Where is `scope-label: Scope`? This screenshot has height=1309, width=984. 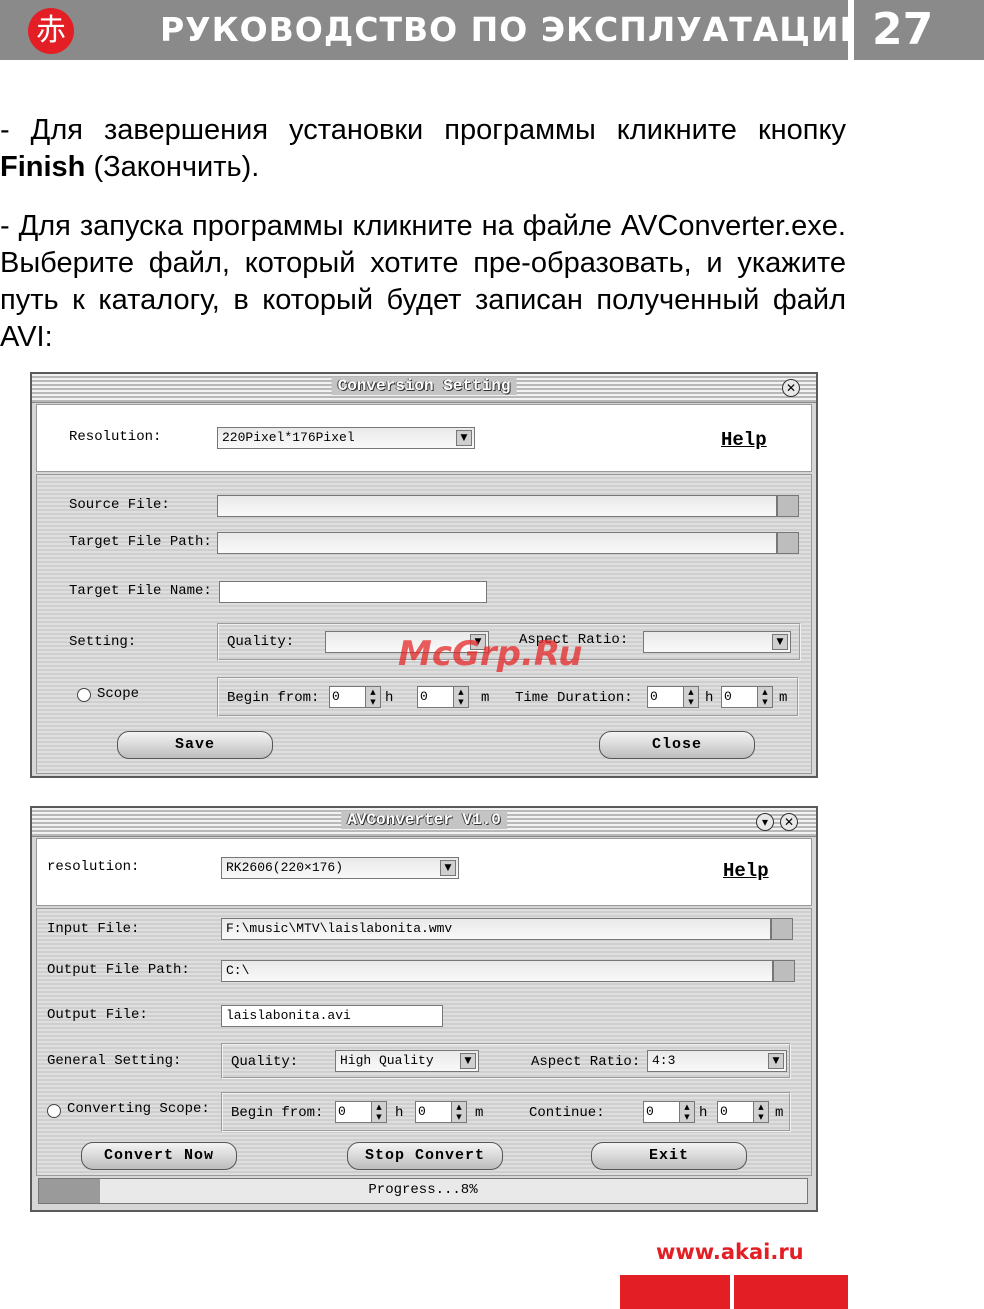 scope-label: Scope is located at coordinates (118, 694).